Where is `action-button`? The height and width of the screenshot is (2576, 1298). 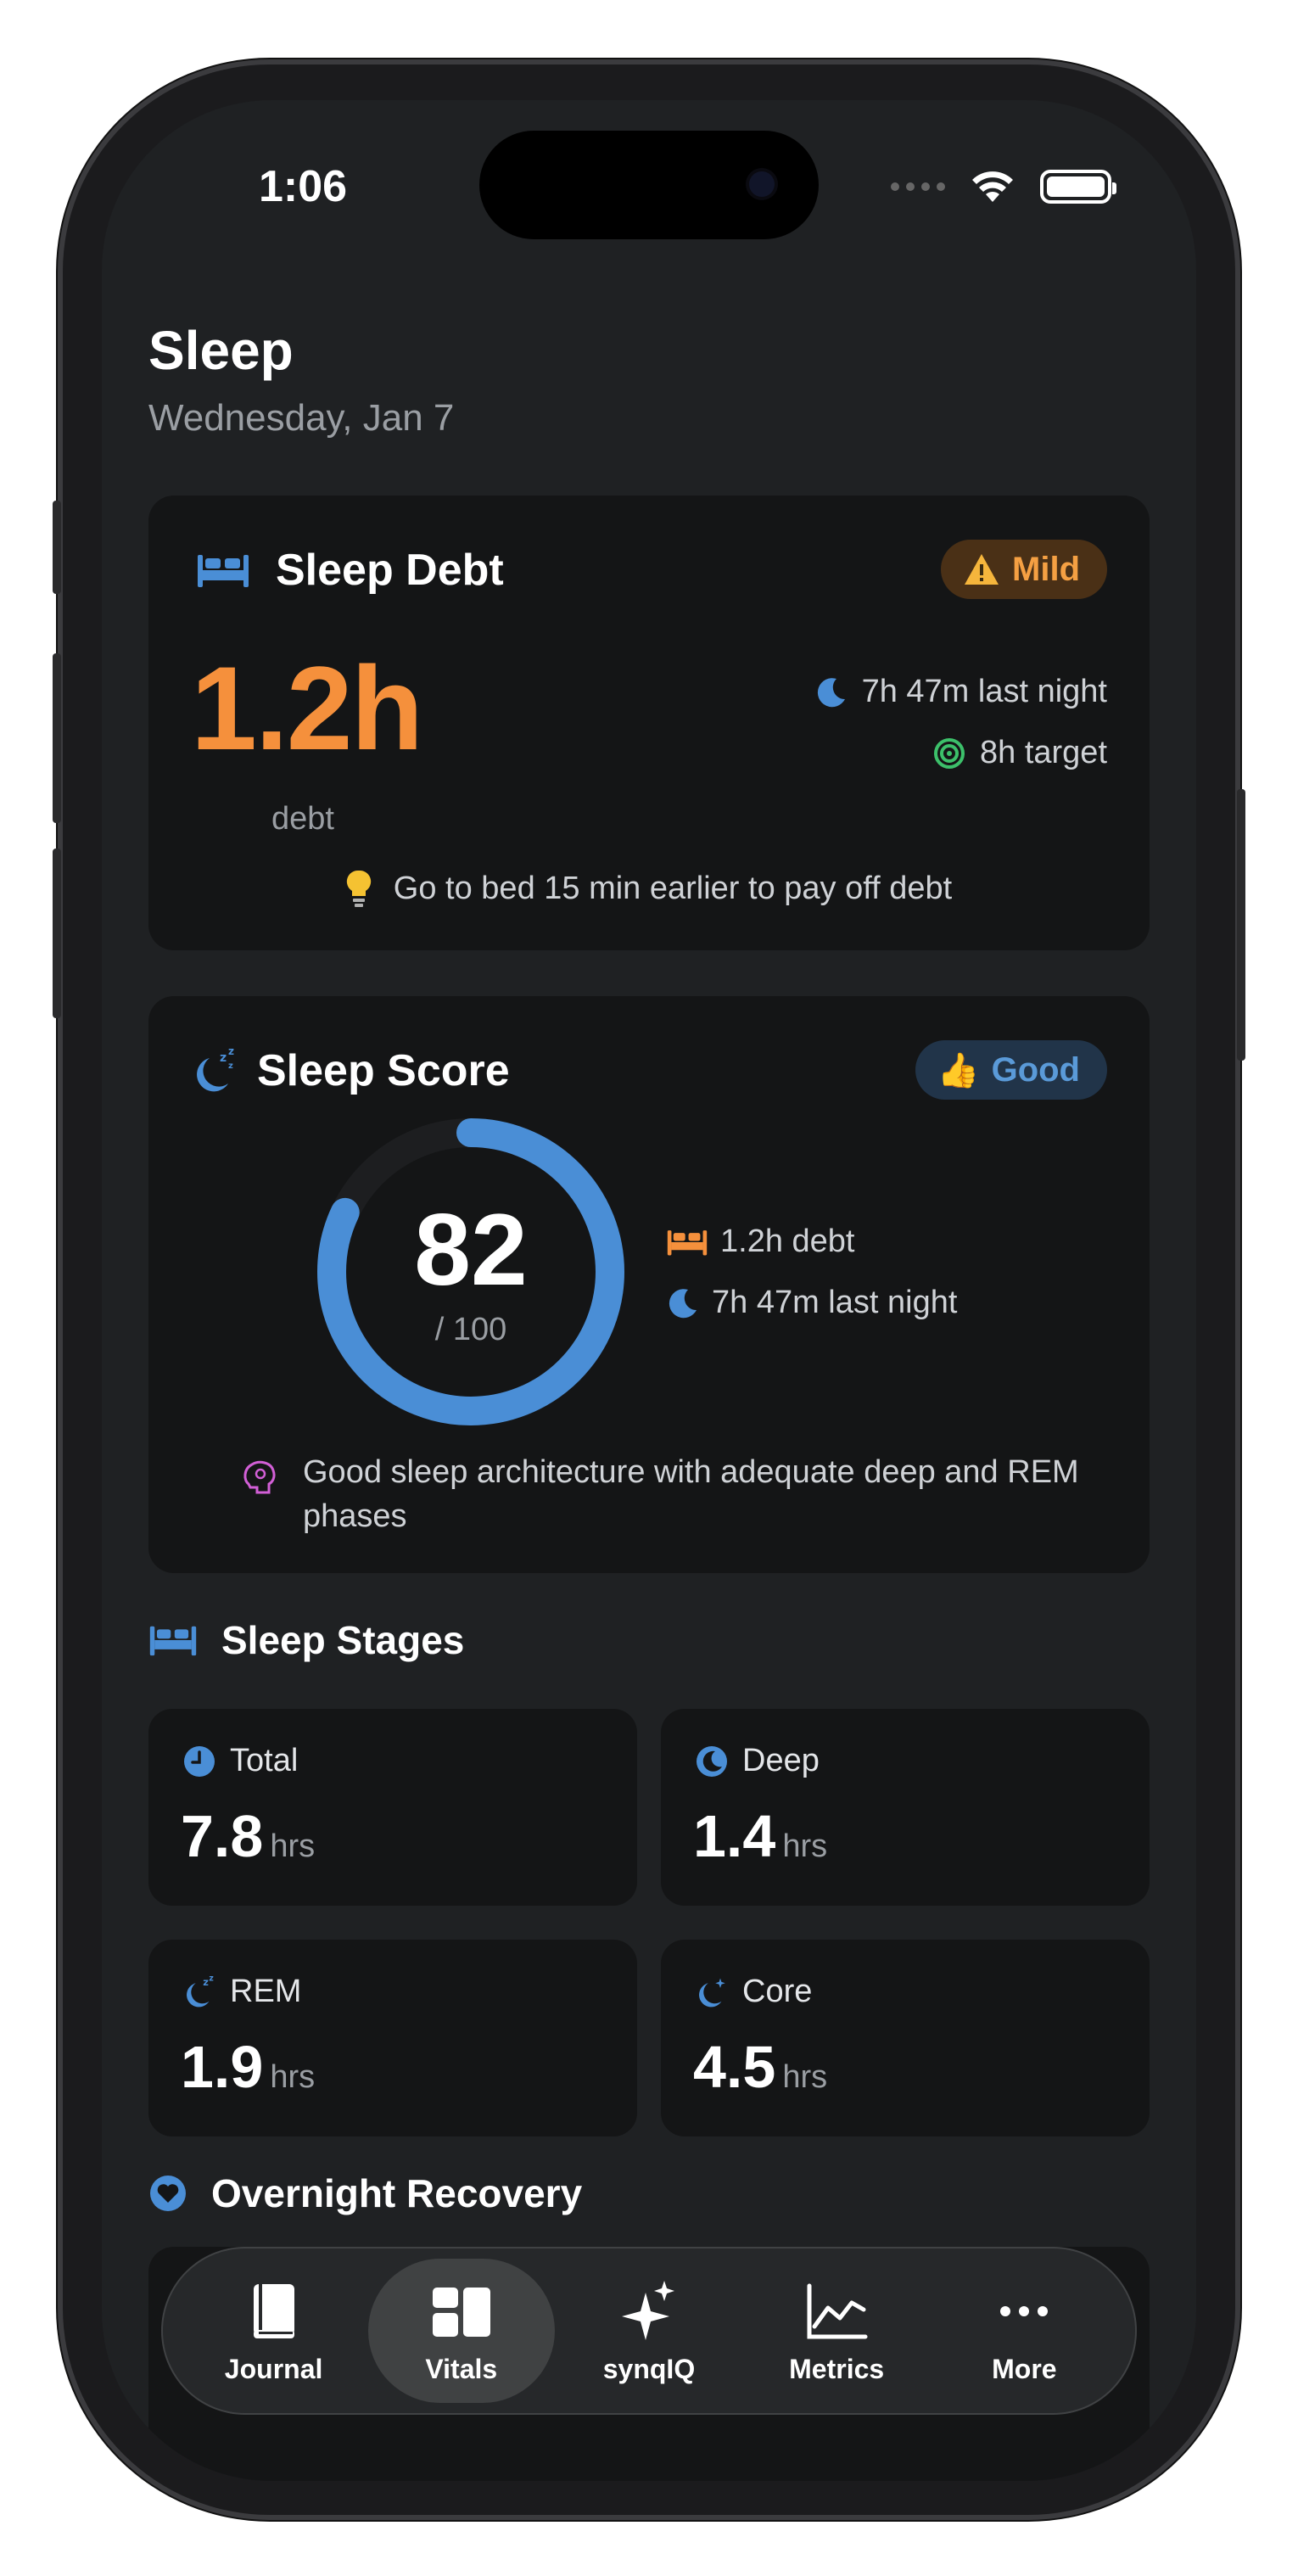
action-button is located at coordinates (57, 547).